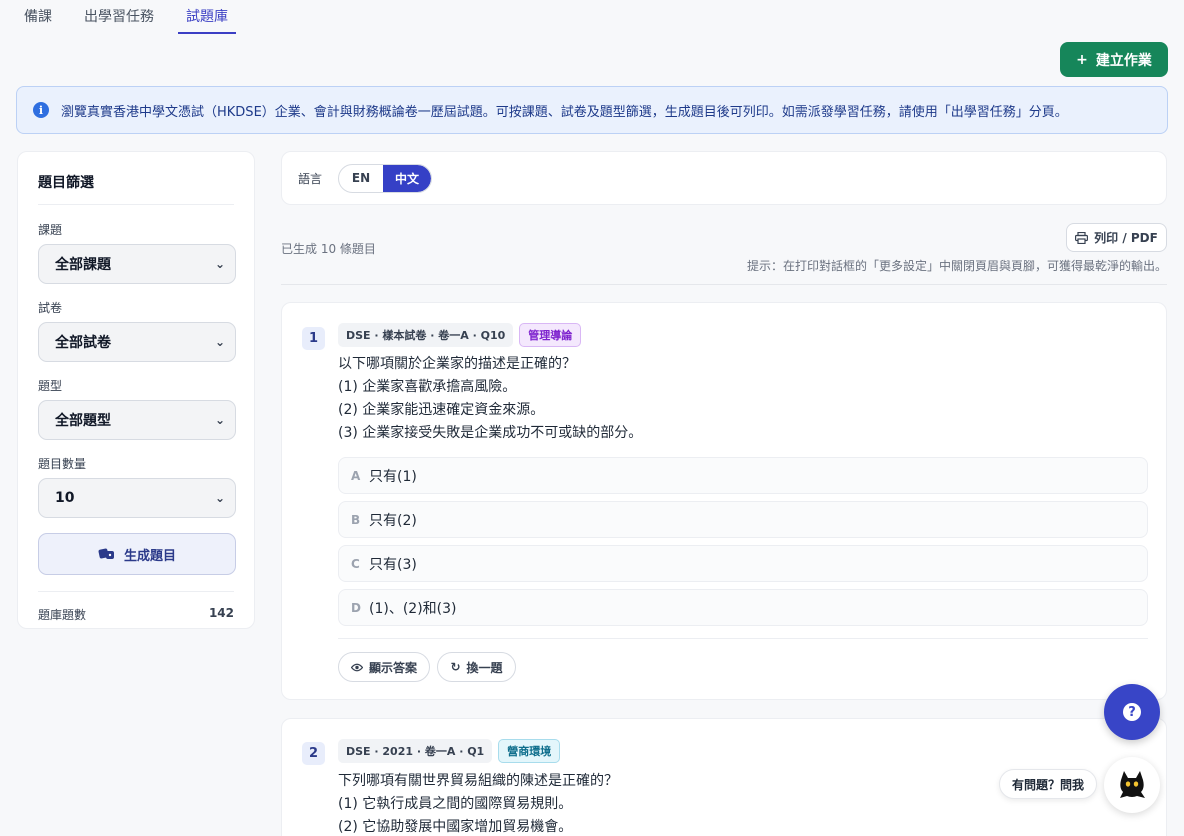 The height and width of the screenshot is (836, 1184). I want to click on topic-tag: 管理導論, so click(550, 335).